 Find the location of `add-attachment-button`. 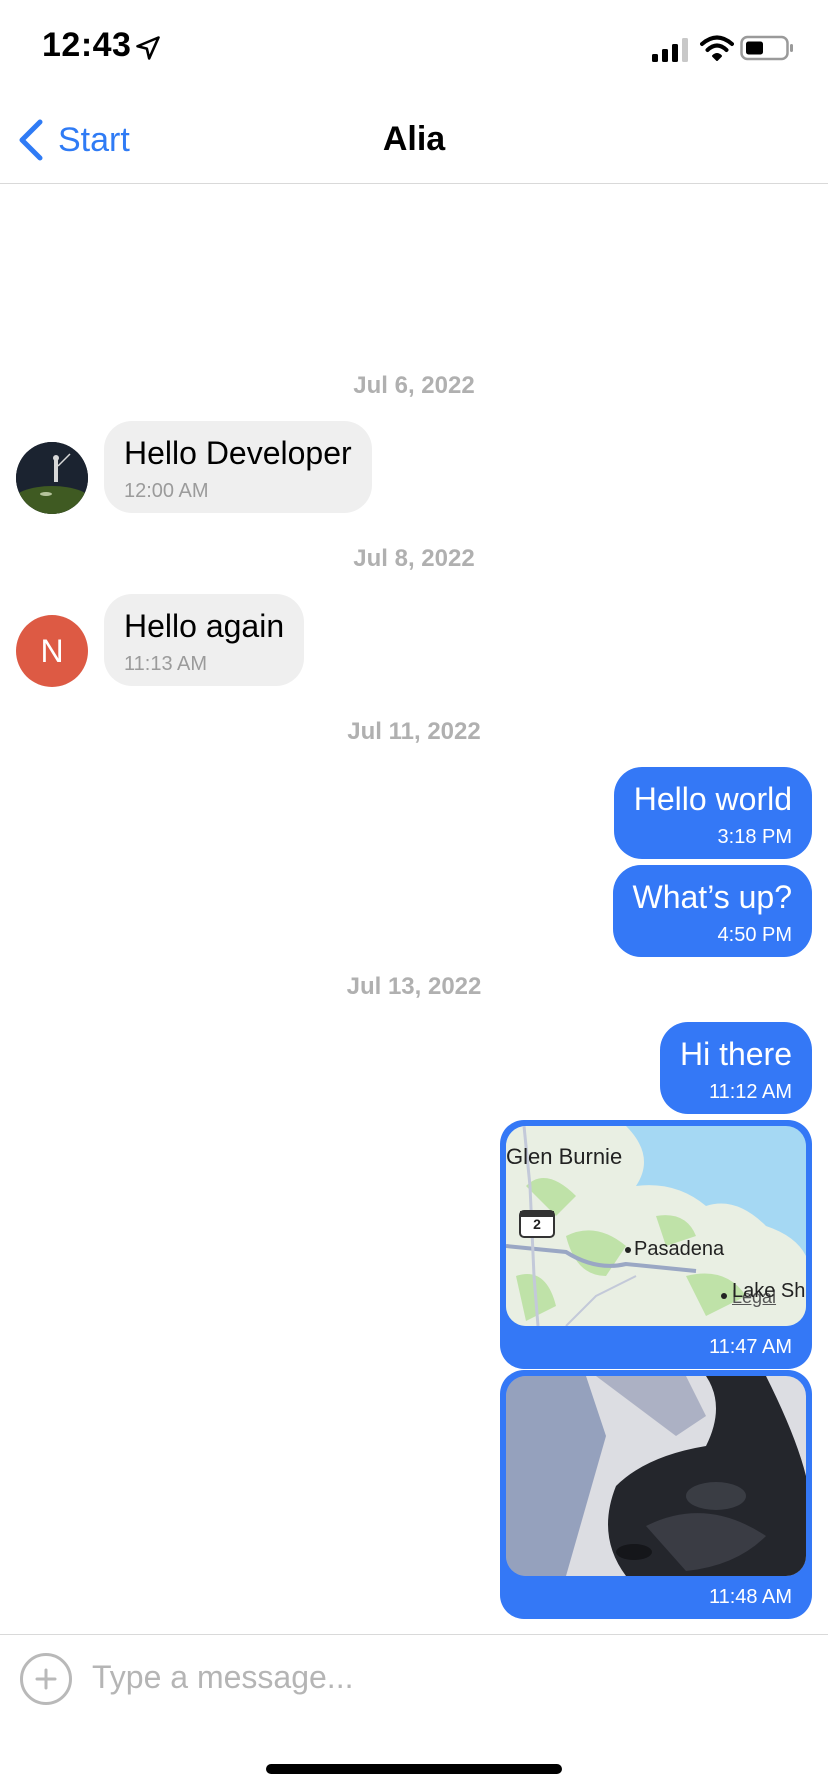

add-attachment-button is located at coordinates (46, 1679).